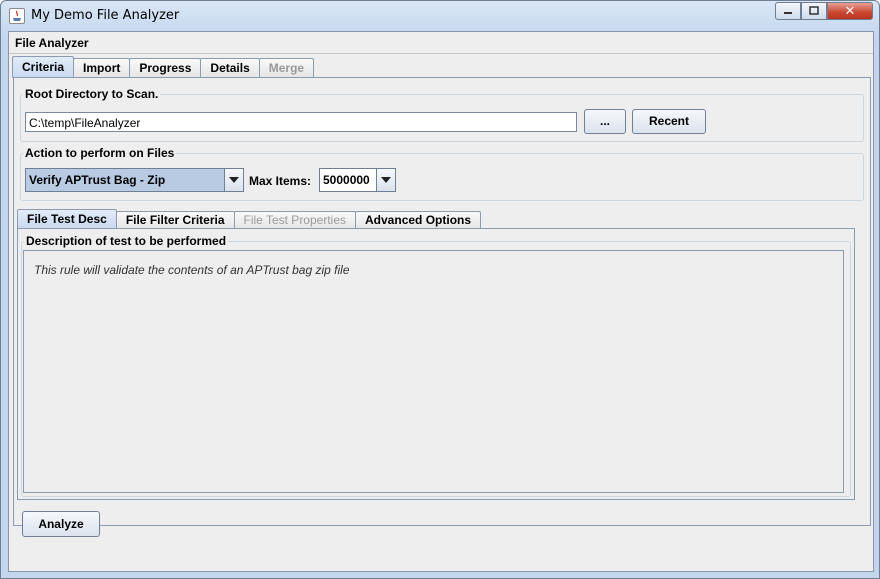 This screenshot has height=579, width=880. I want to click on tab-progress: Progress, so click(165, 68).